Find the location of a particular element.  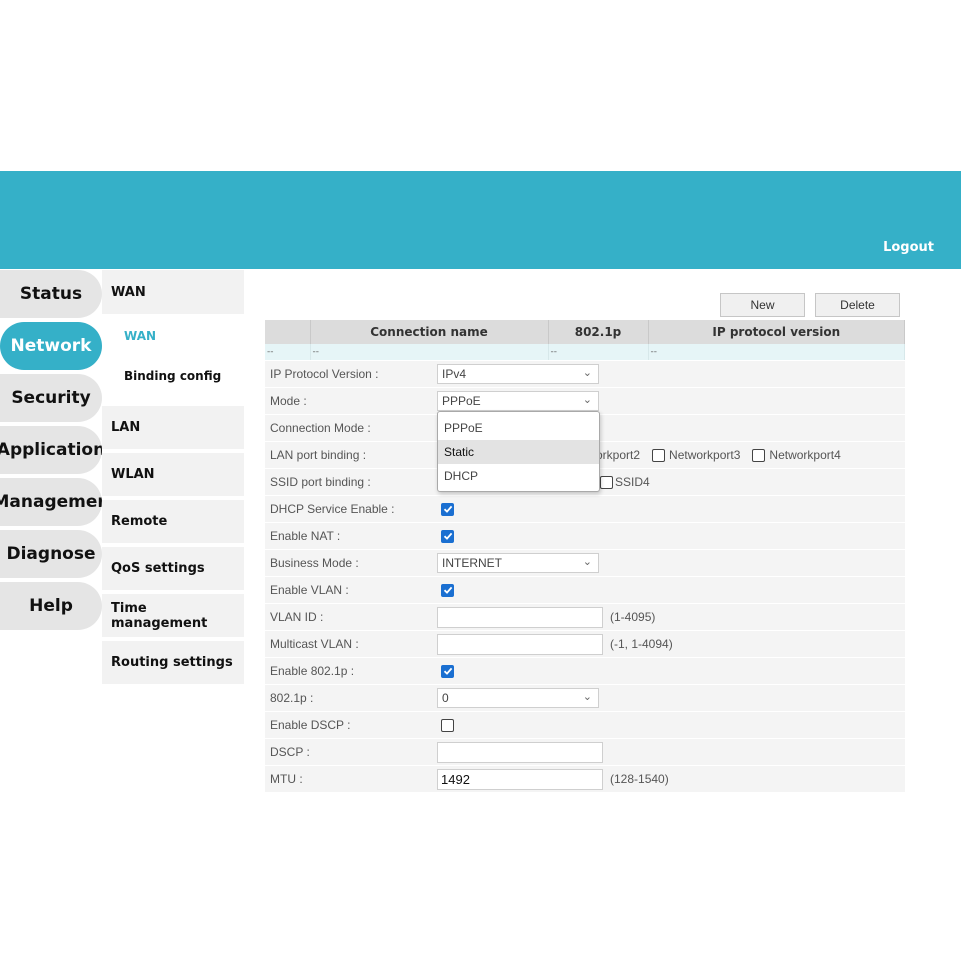

p8021-label: 802.1p : is located at coordinates (292, 698).